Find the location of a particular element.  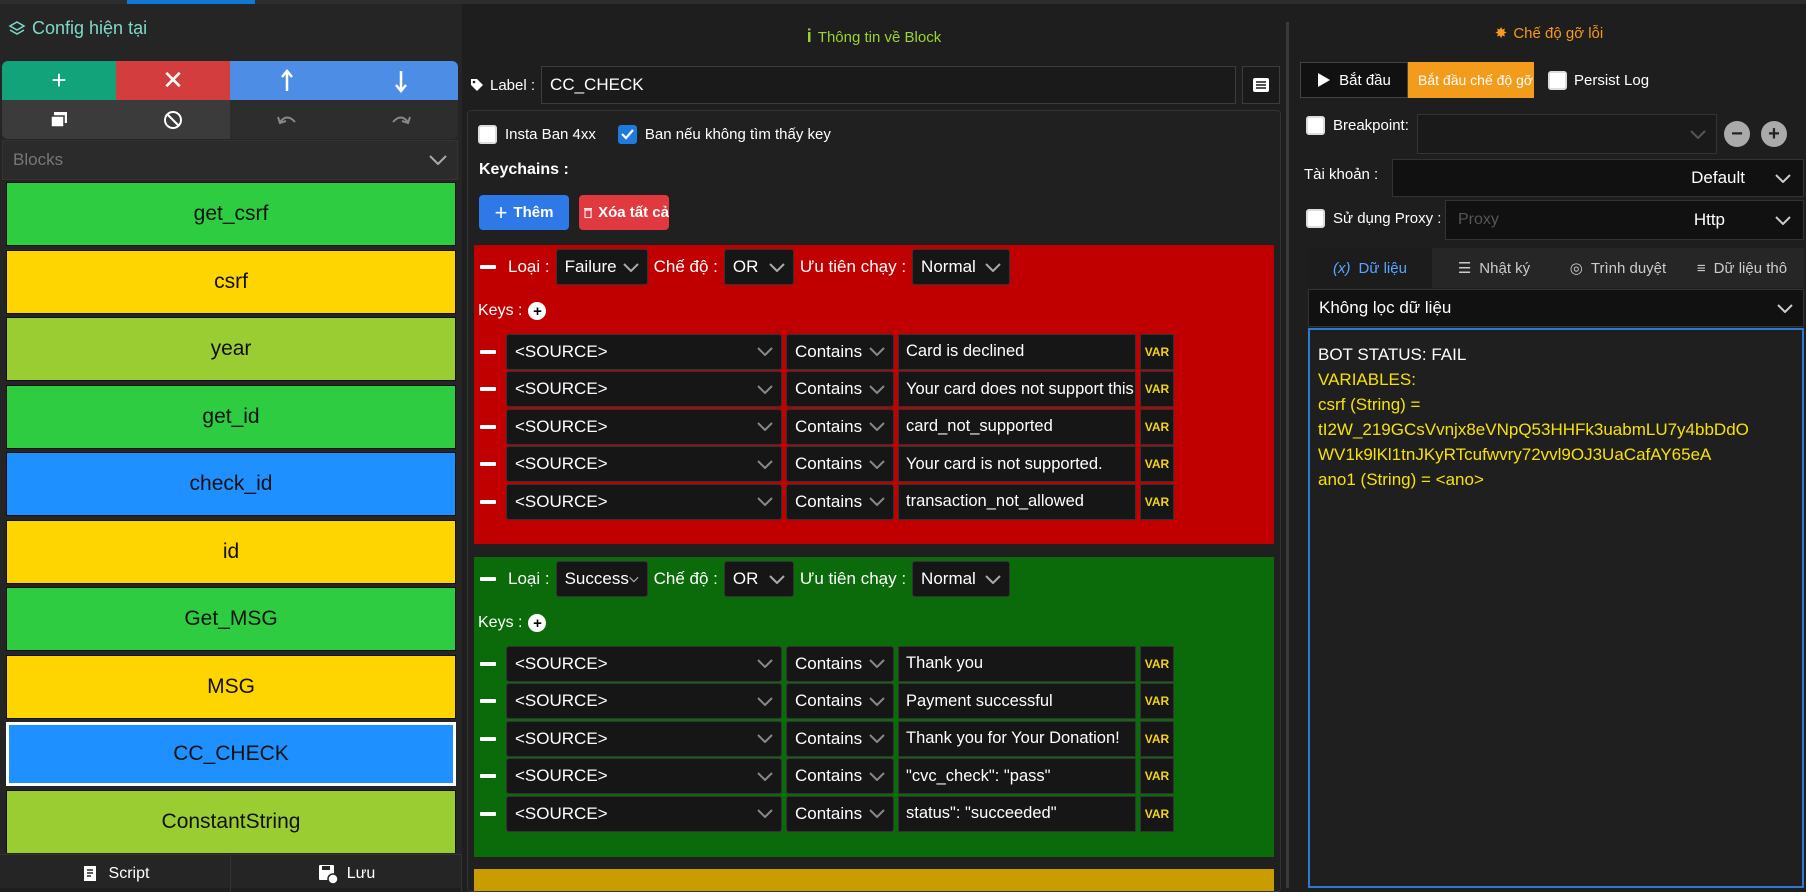

script-button: Script is located at coordinates (115, 873).